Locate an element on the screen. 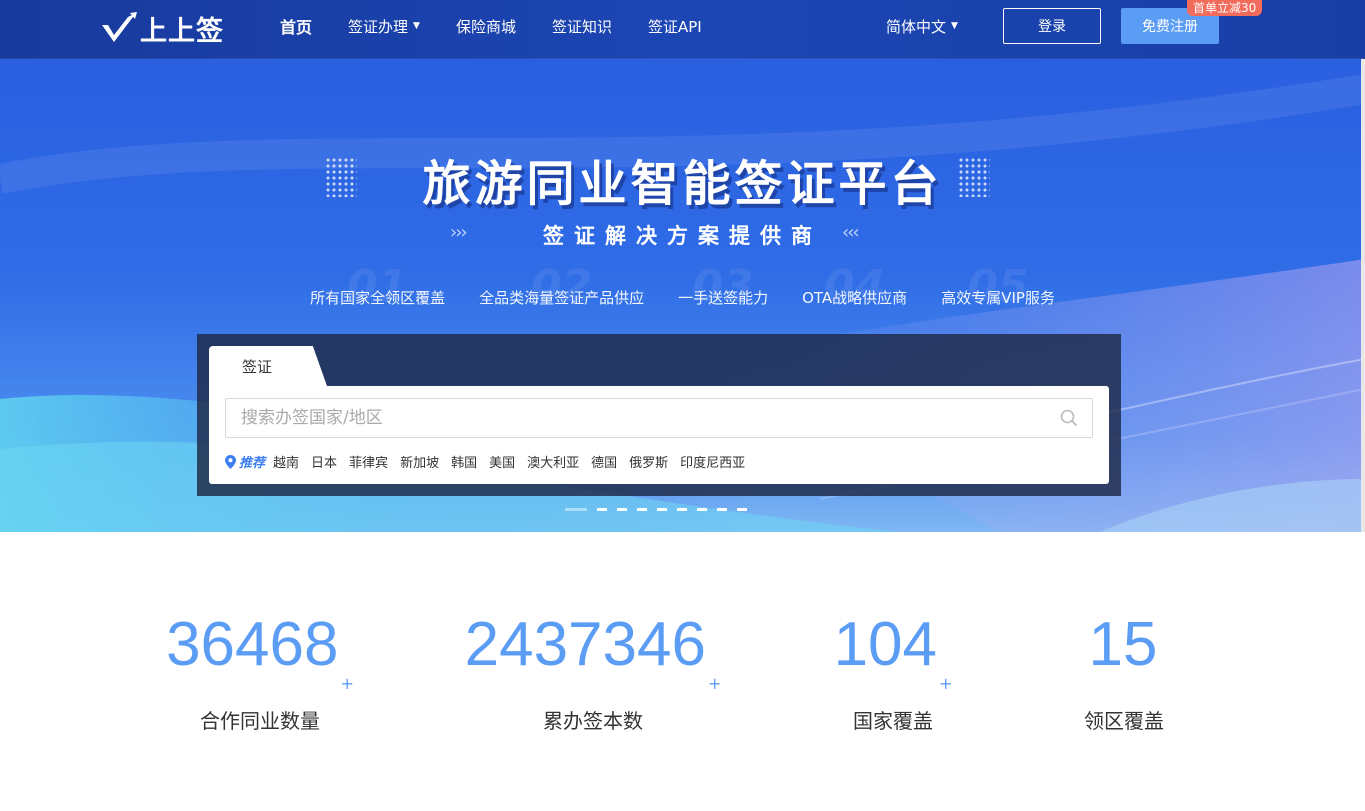 The height and width of the screenshot is (811, 1365). search-field is located at coordinates (659, 418).